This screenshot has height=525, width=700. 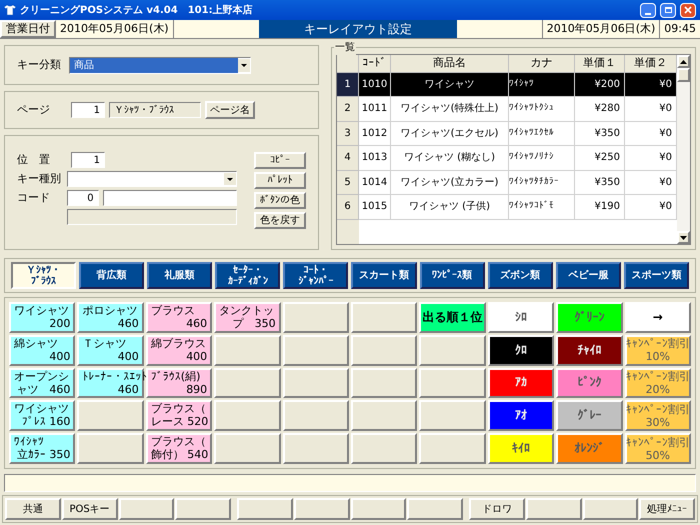 I want to click on list-title: 一覧, so click(x=345, y=47).